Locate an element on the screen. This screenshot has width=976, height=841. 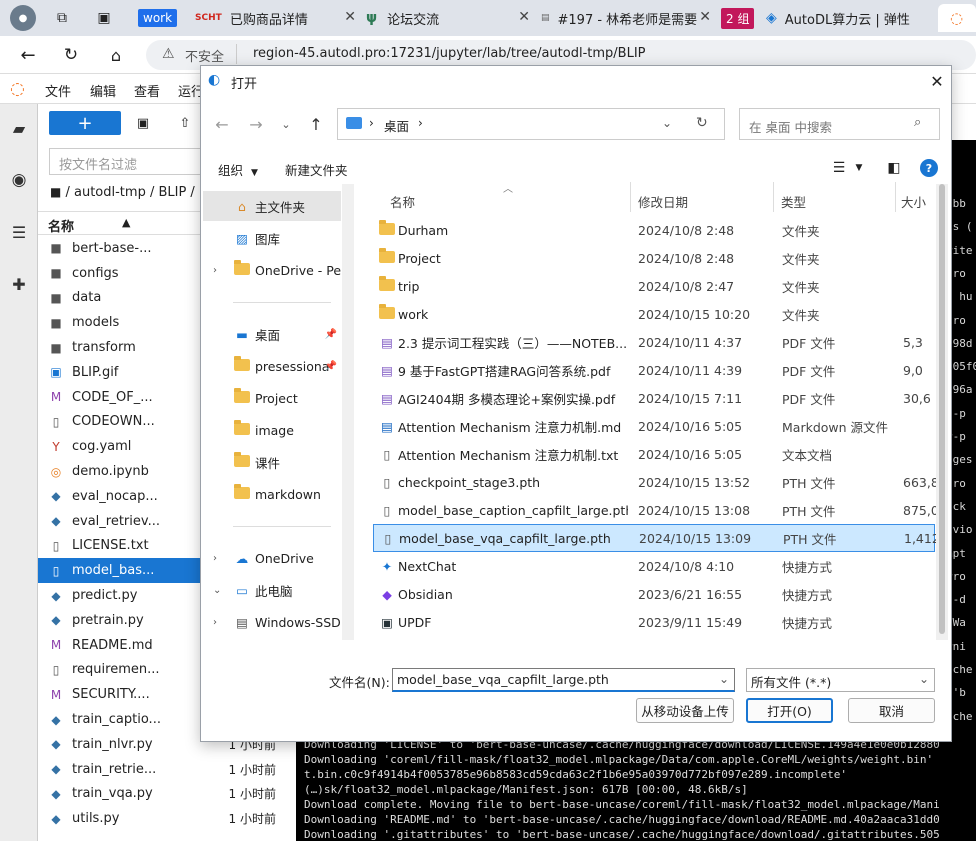
tab-issue: ▤ #197 - 林希老师是需要 ✕ is located at coordinates (626, 18).